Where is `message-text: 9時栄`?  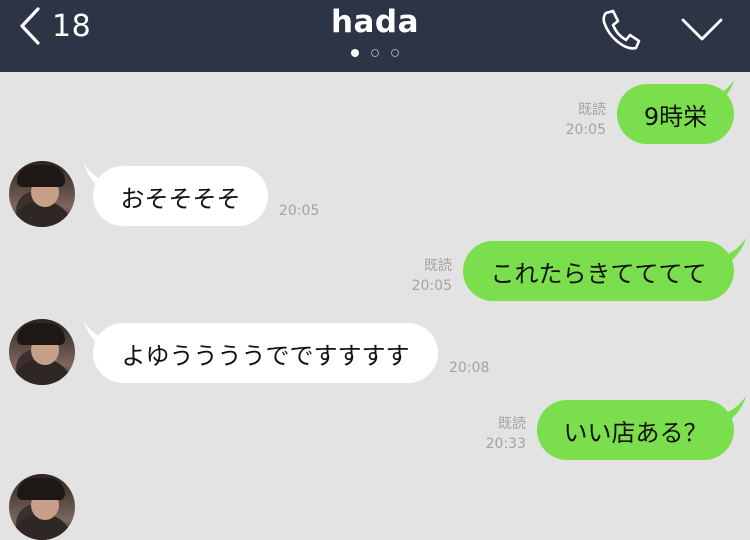
message-text: 9時栄 is located at coordinates (675, 116).